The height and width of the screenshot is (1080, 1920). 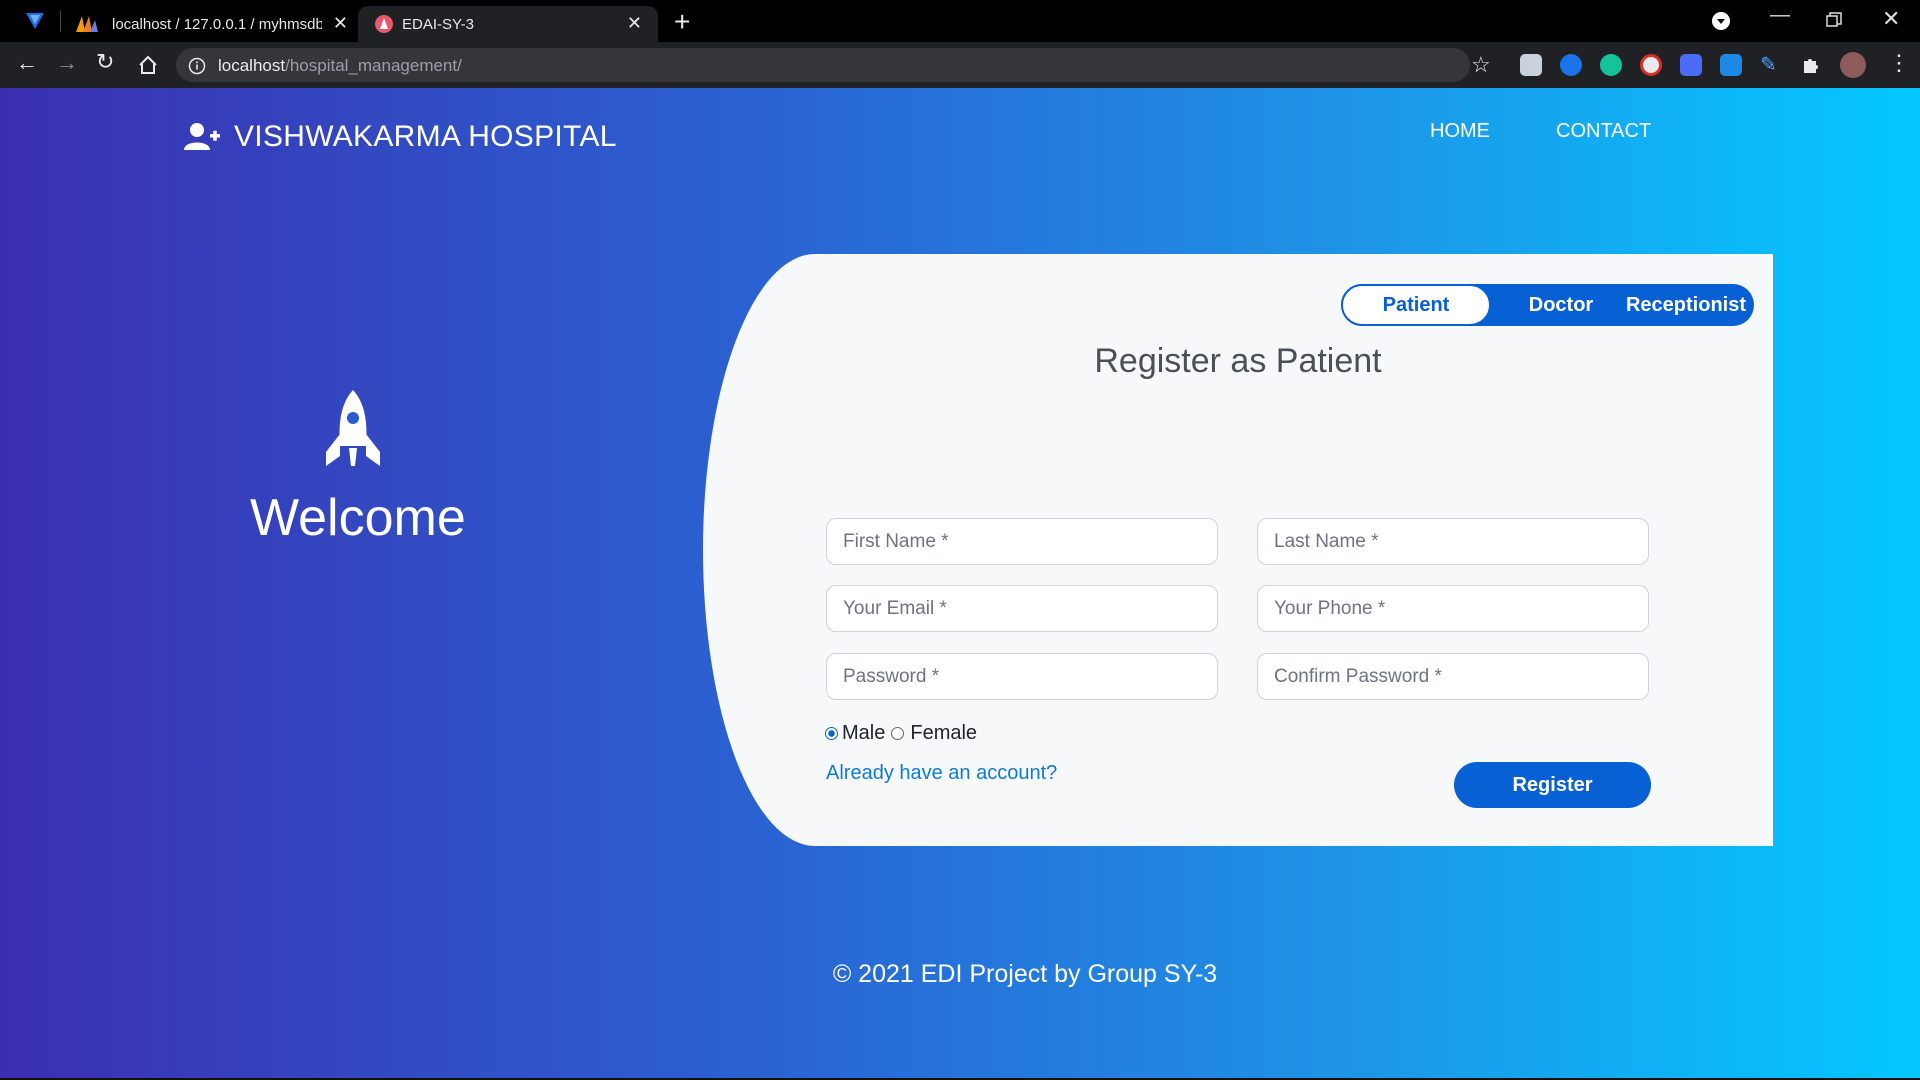 What do you see at coordinates (1721, 21) in the screenshot?
I see `tab-search-icon` at bounding box center [1721, 21].